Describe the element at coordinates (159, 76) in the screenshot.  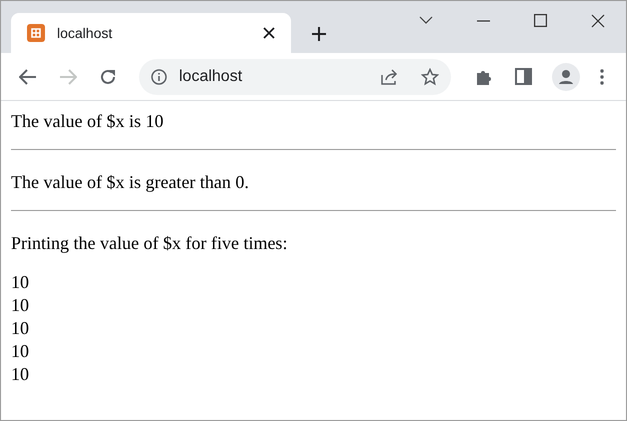
I see `info-icon` at that location.